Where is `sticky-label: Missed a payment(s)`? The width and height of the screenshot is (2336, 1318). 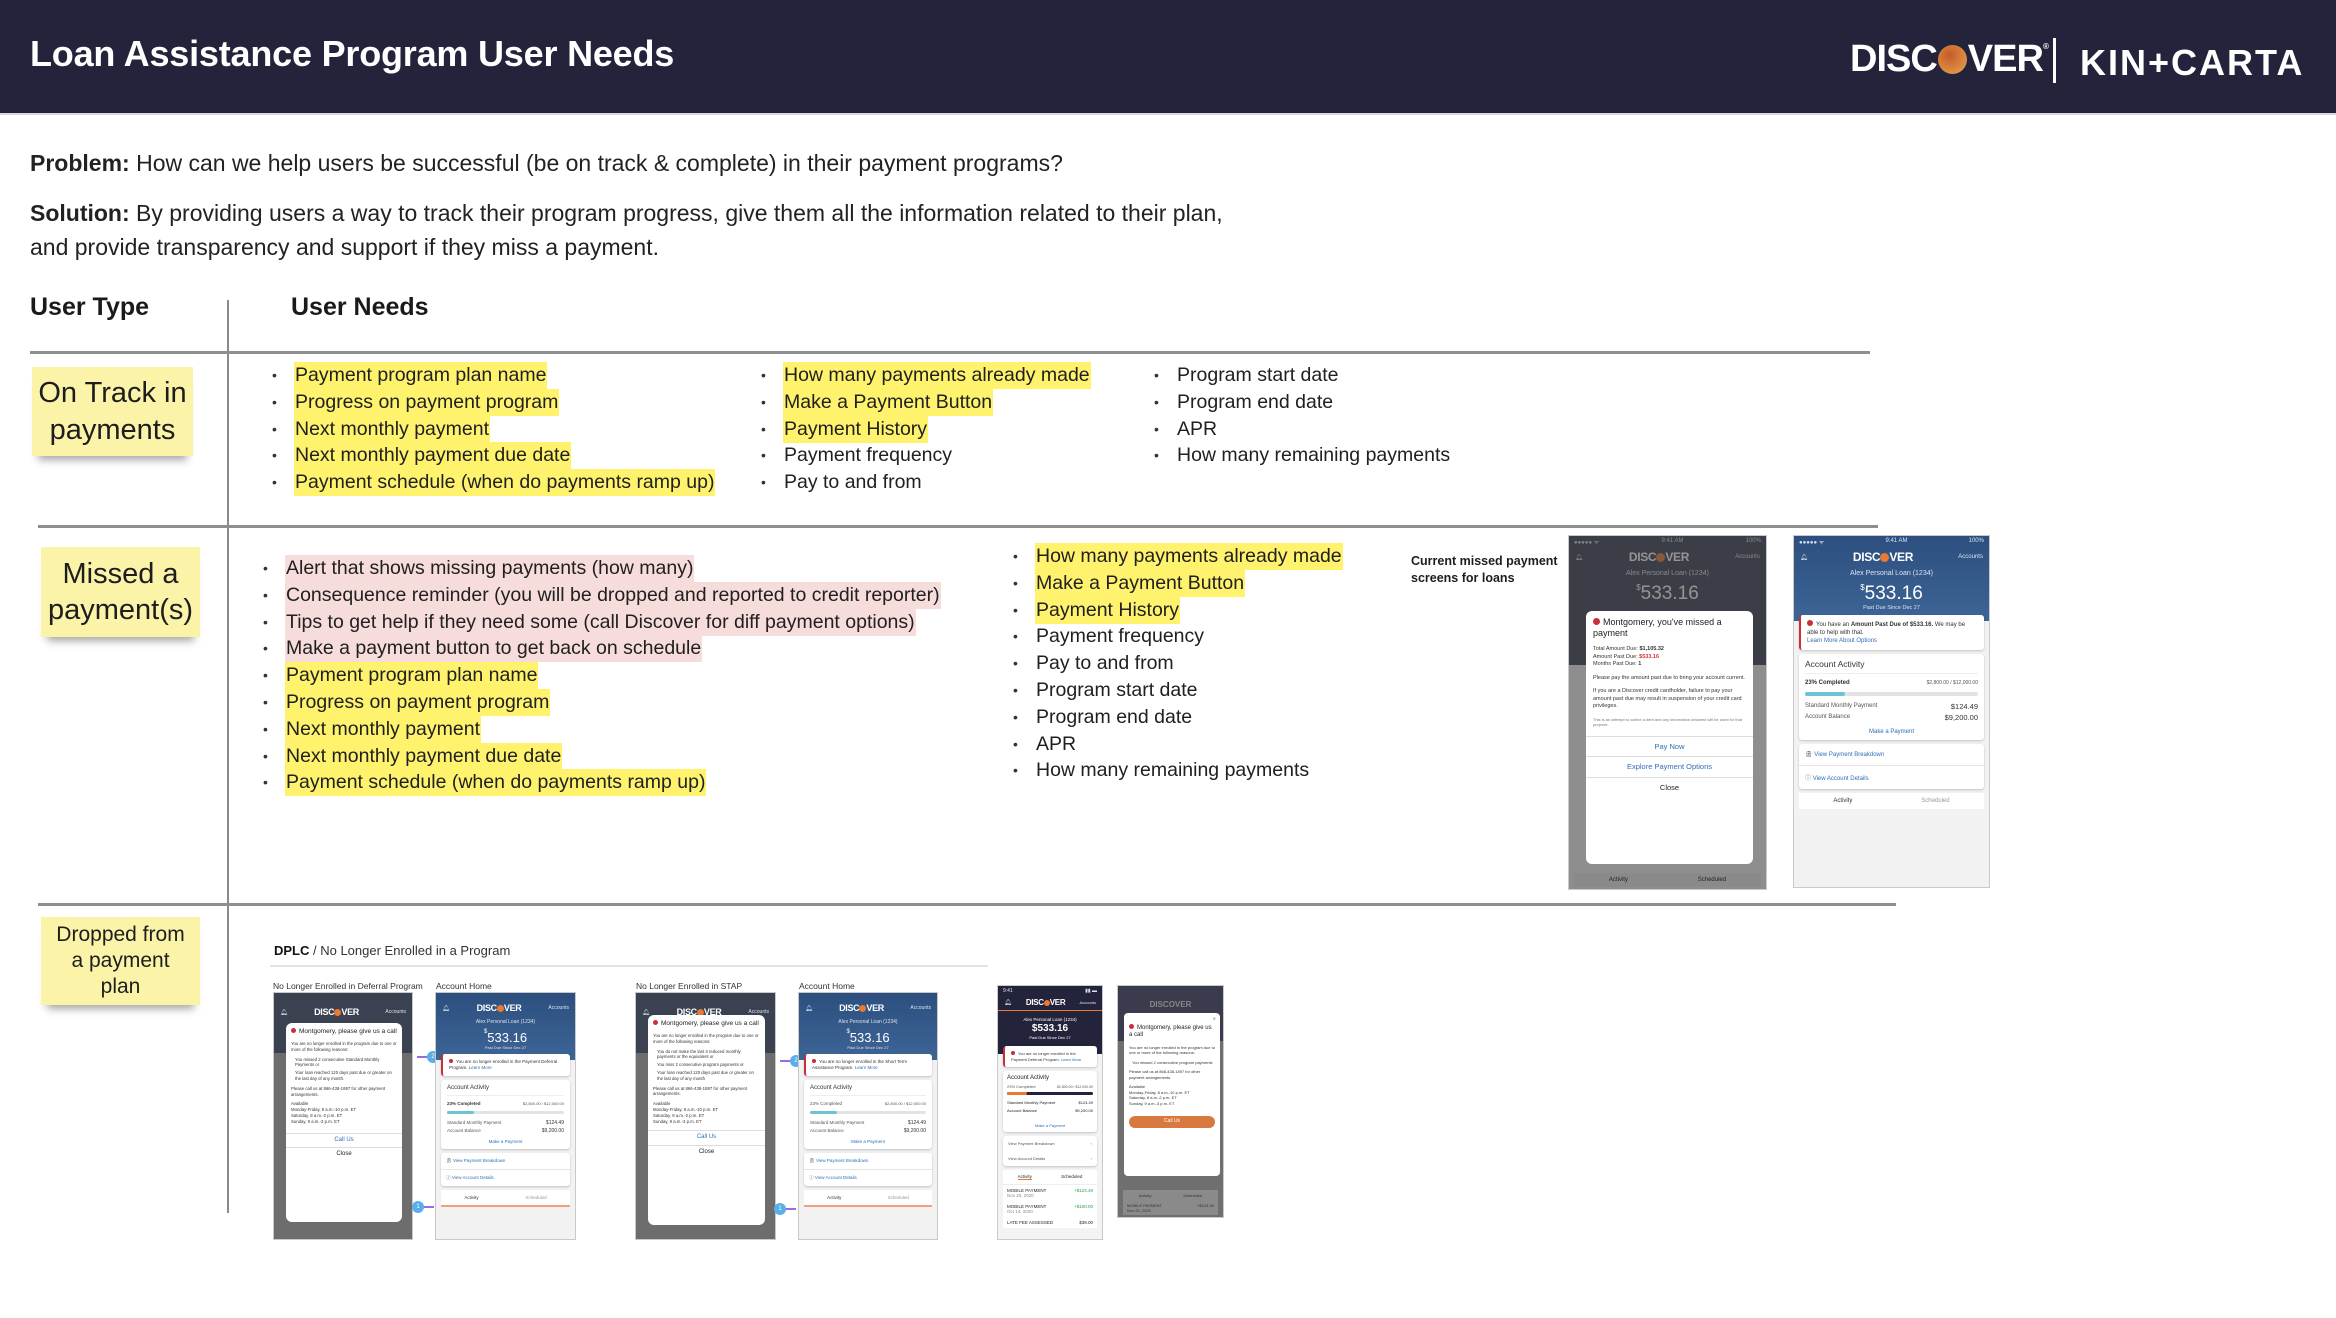 sticky-label: Missed a payment(s) is located at coordinates (120, 591).